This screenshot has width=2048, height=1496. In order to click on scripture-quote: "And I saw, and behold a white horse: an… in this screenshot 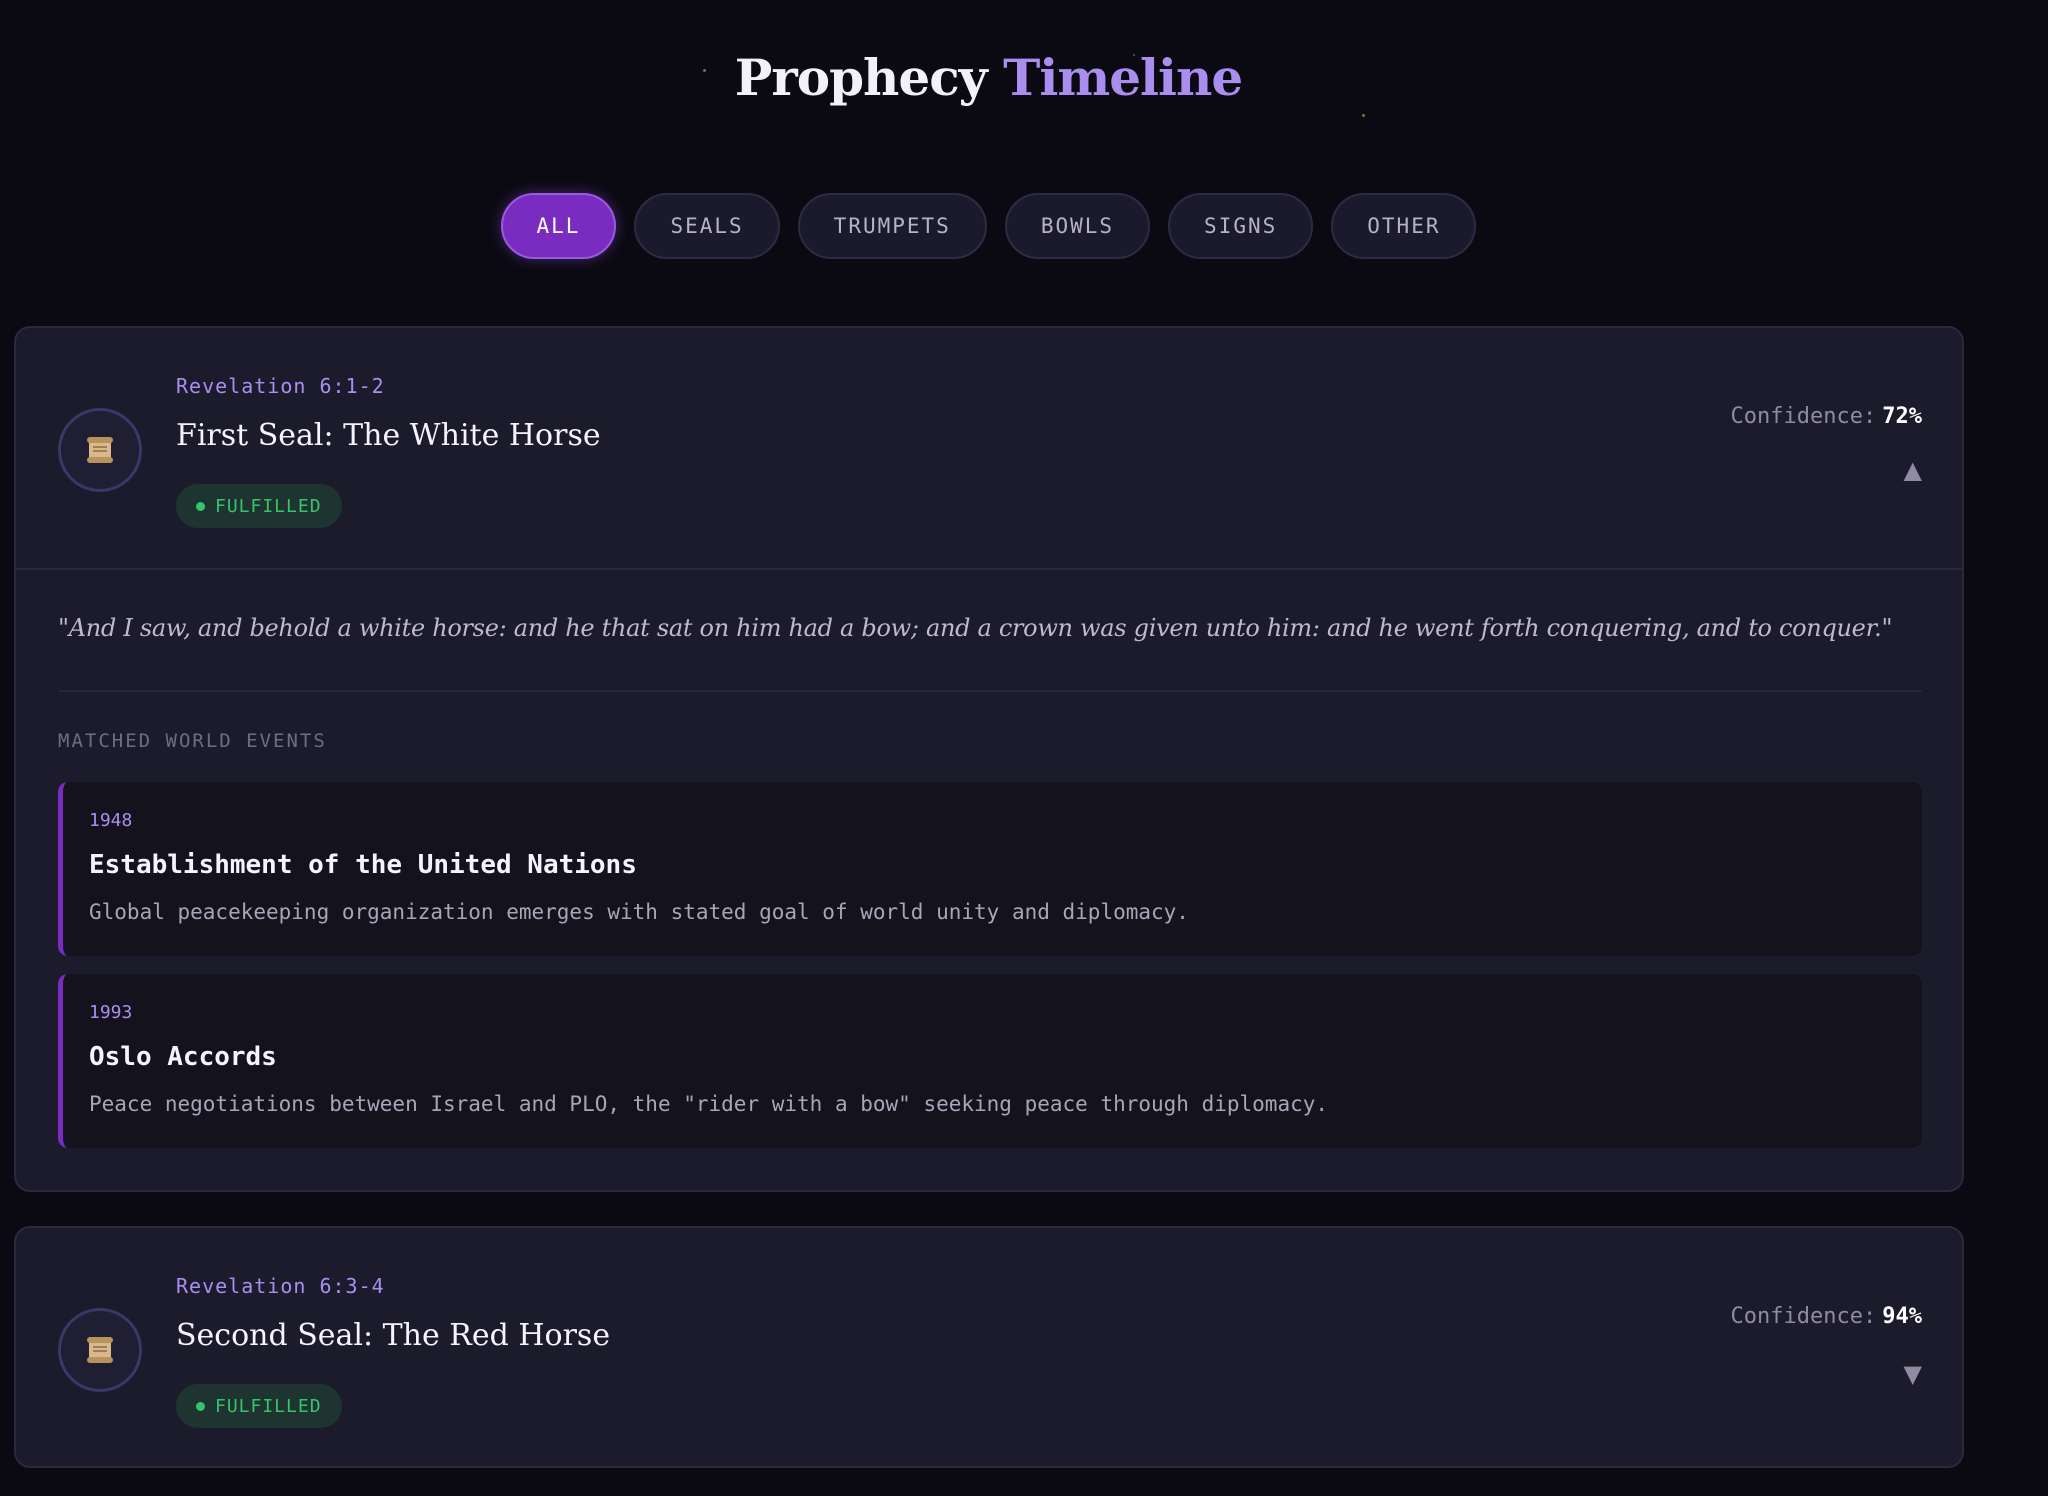, I will do `click(975, 628)`.